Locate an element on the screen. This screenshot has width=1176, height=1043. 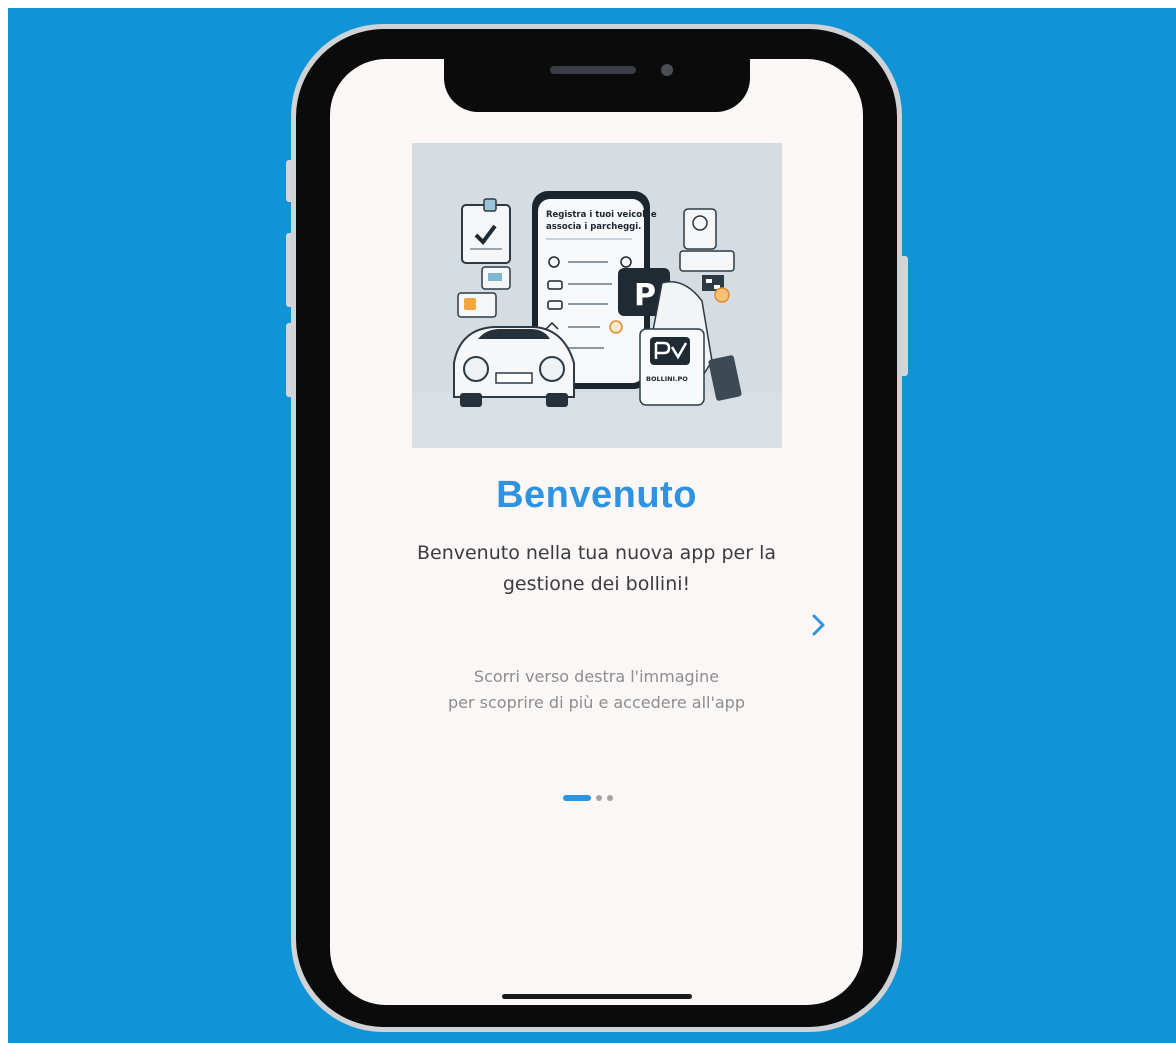
chevron-right-icon is located at coordinates (818, 625).